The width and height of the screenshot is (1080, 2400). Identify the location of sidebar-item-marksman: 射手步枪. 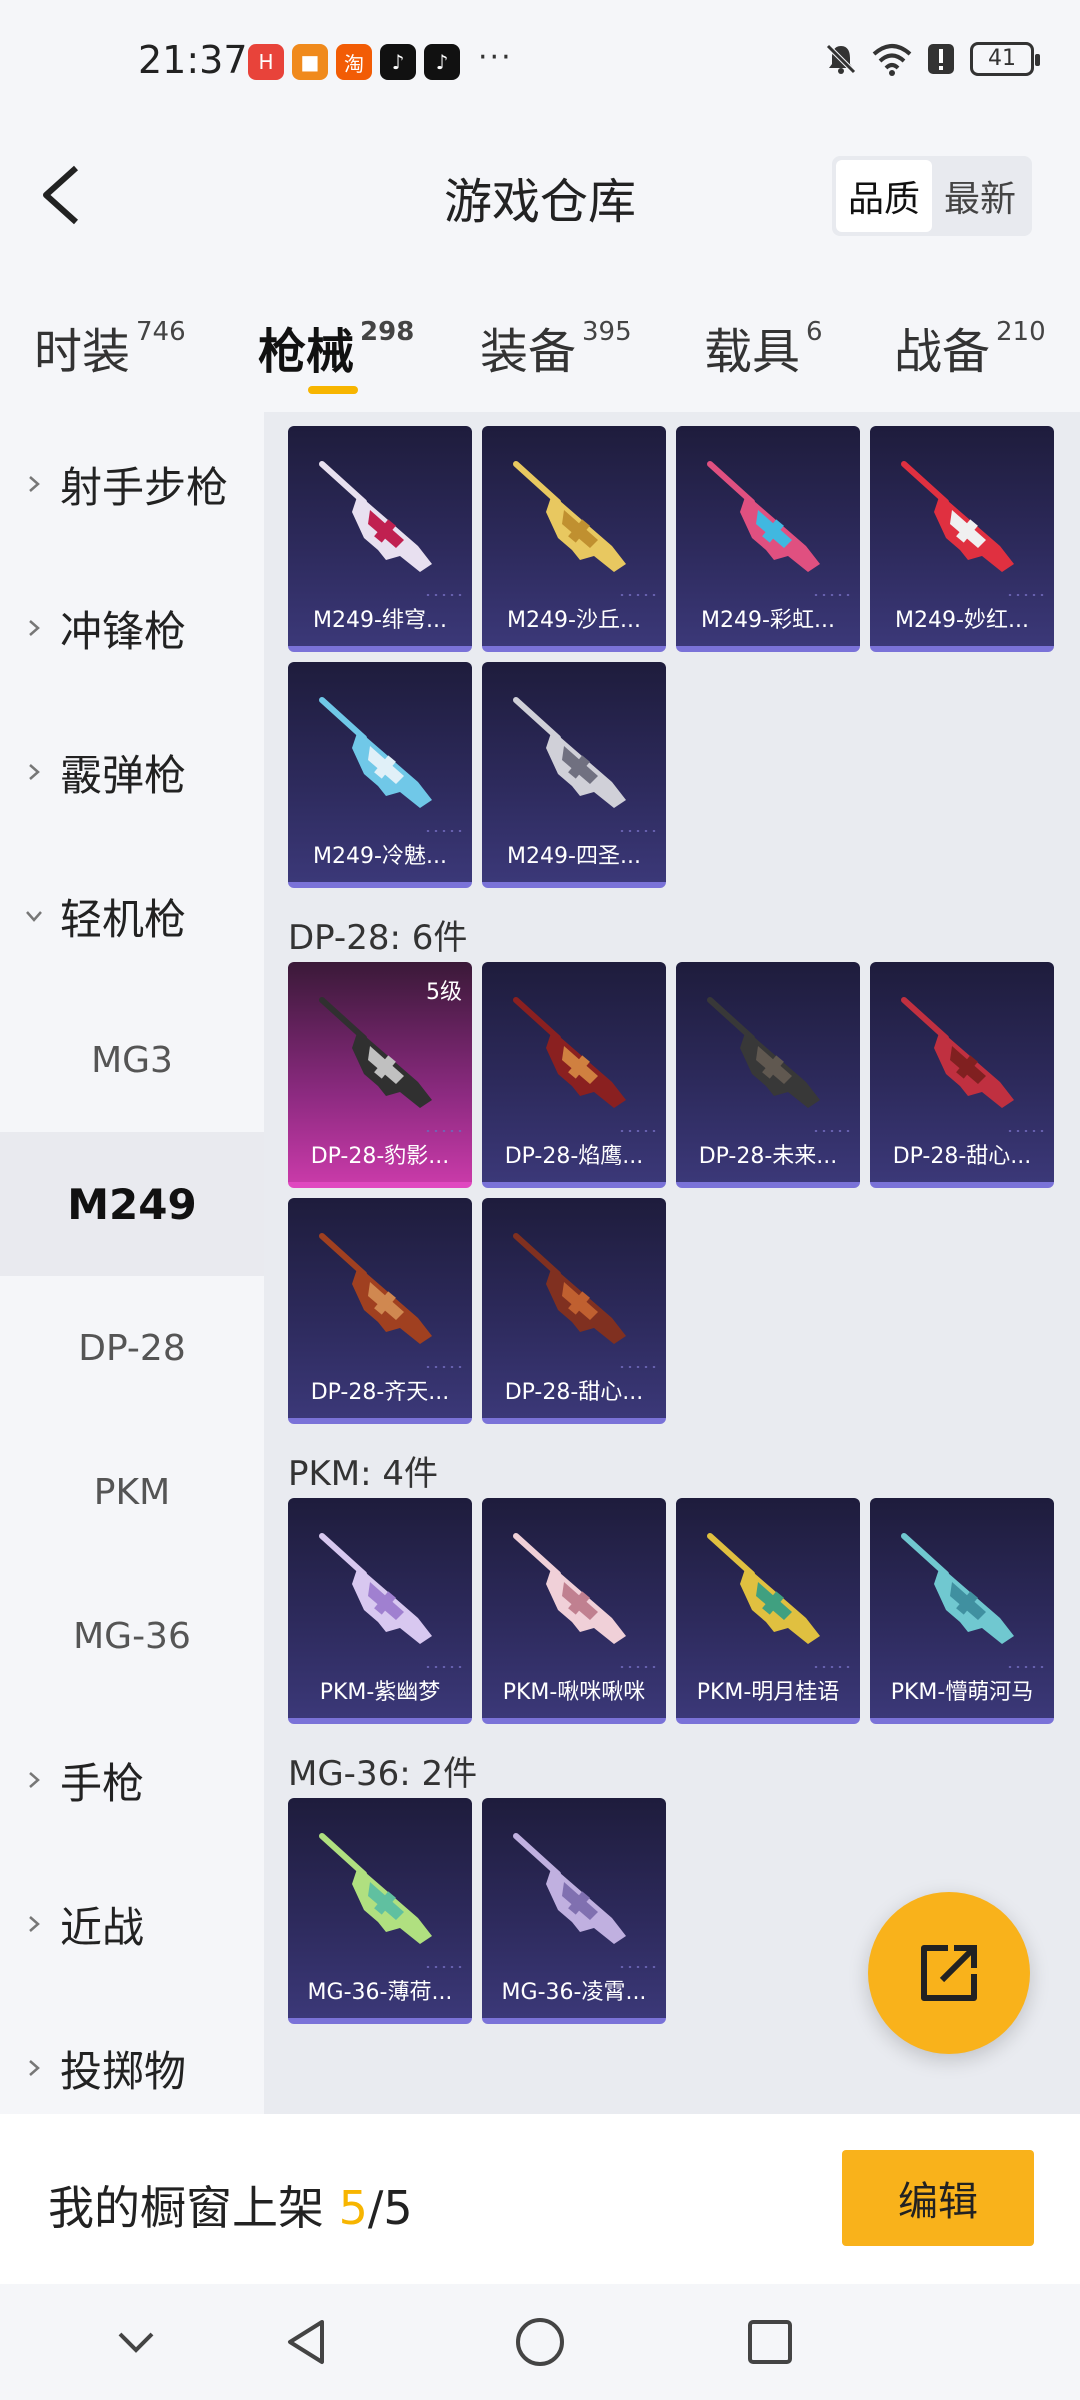
(132, 484).